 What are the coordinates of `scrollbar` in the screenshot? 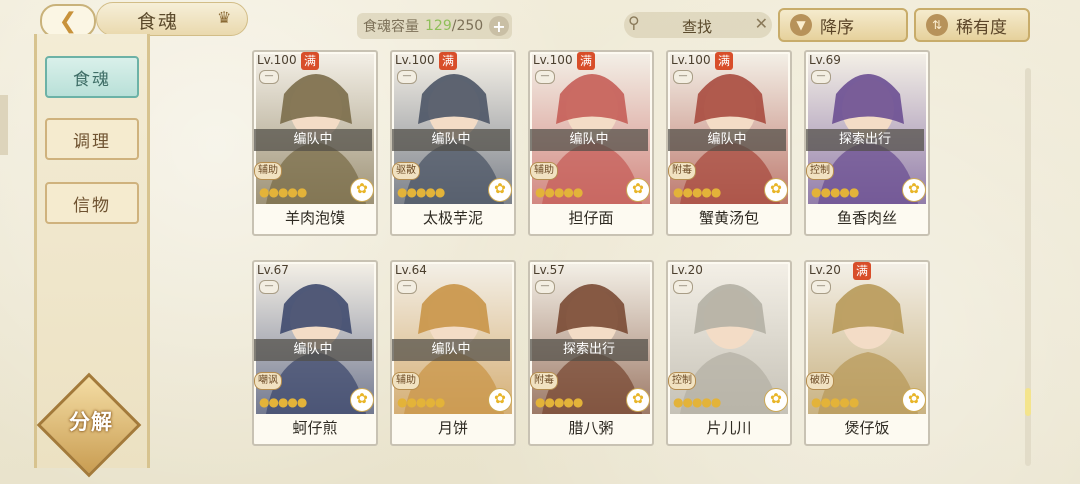 It's located at (1028, 267).